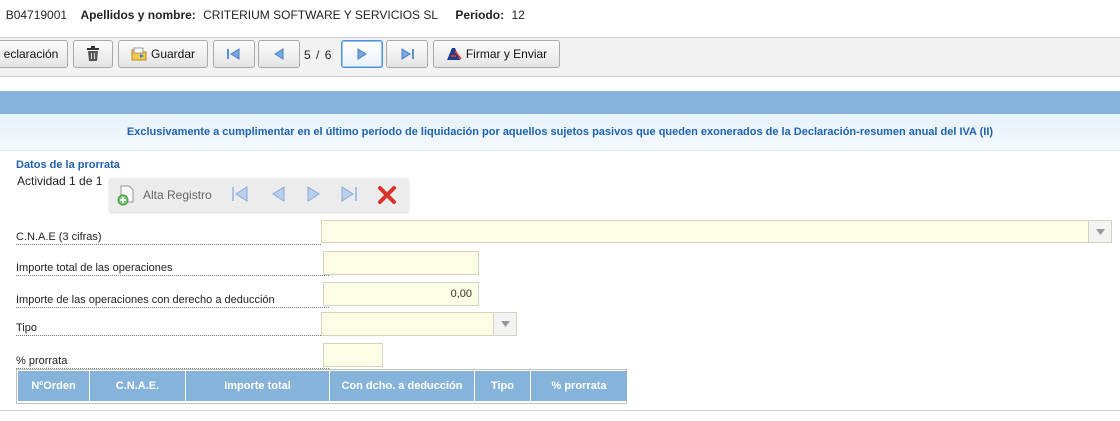  I want to click on cnae-select, so click(716, 231).